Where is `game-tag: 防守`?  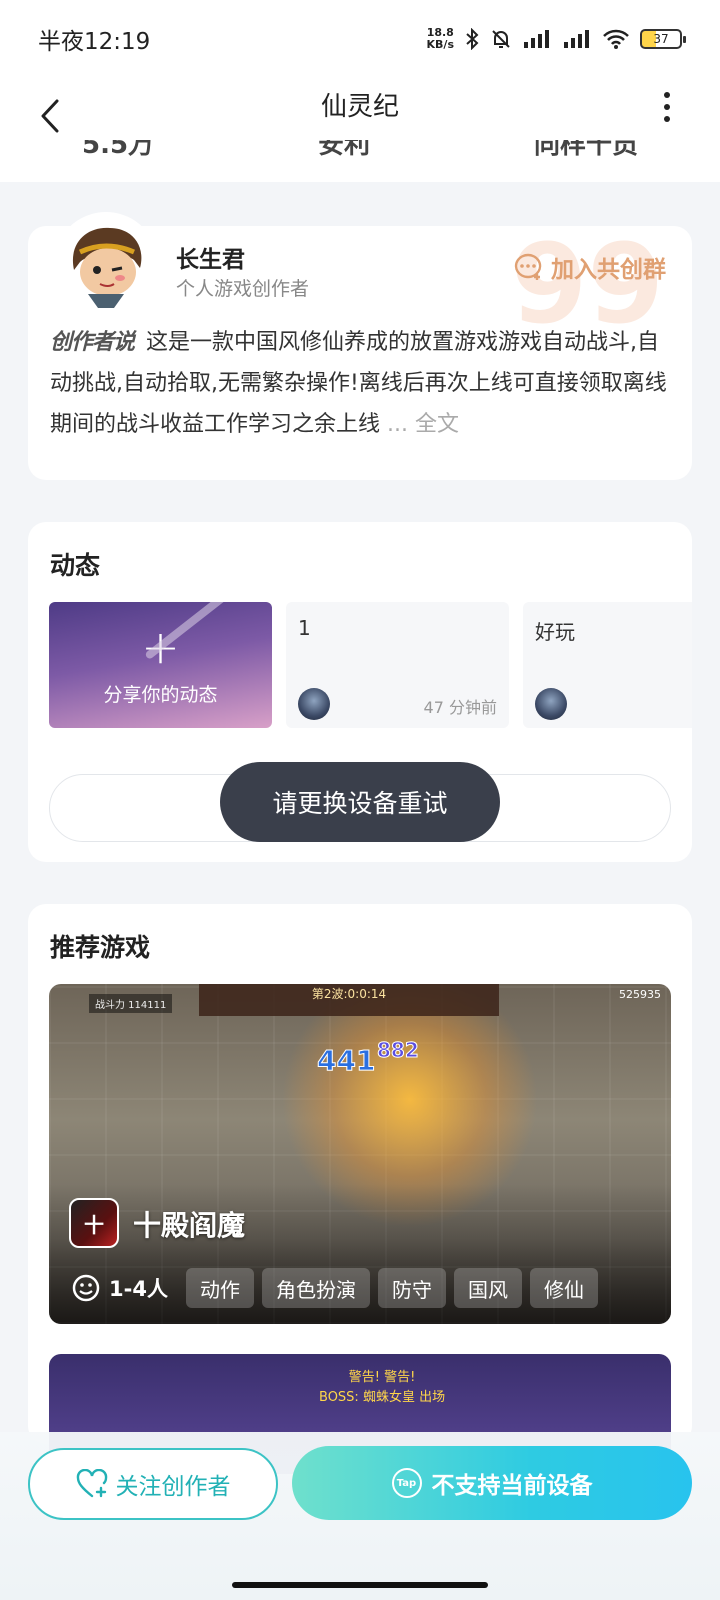
game-tag: 防守 is located at coordinates (411, 1288).